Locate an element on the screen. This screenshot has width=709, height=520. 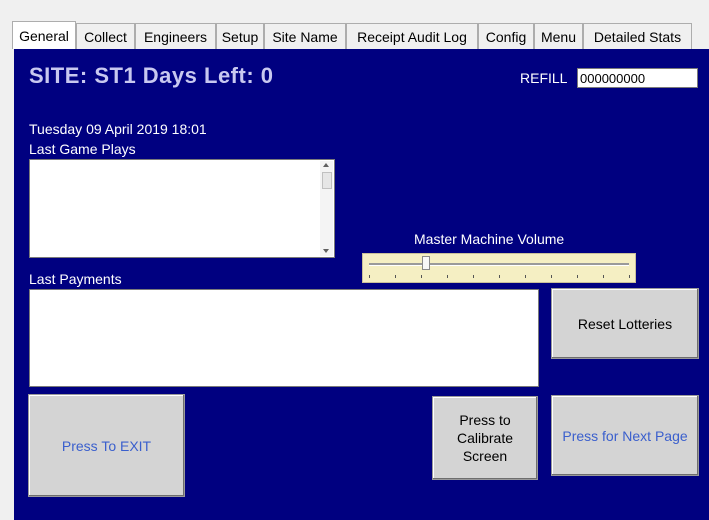
tab-config: Config is located at coordinates (506, 36).